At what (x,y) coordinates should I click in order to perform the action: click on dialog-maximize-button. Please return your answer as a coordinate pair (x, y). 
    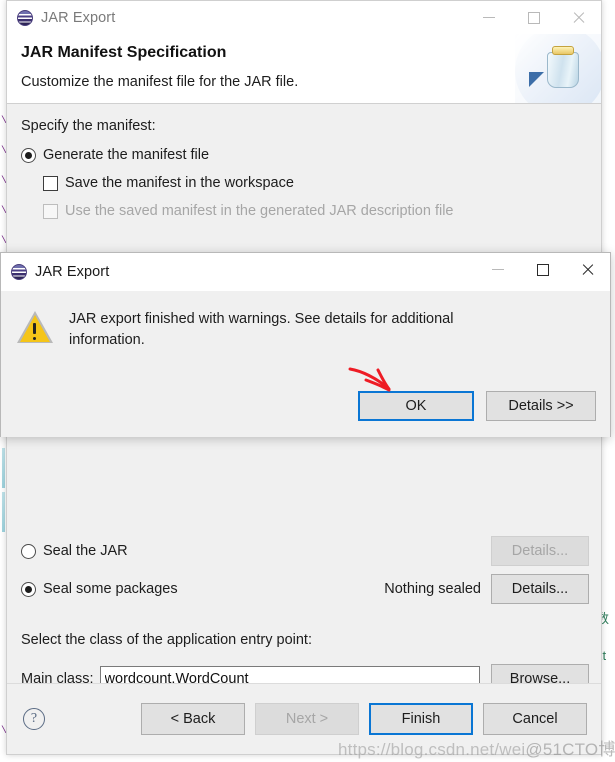
    Looking at the image, I should click on (542, 269).